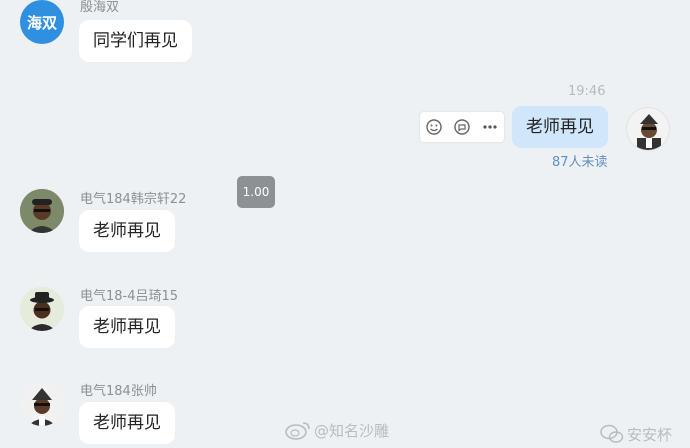  What do you see at coordinates (42, 404) in the screenshot?
I see `avatar-zhangshuai` at bounding box center [42, 404].